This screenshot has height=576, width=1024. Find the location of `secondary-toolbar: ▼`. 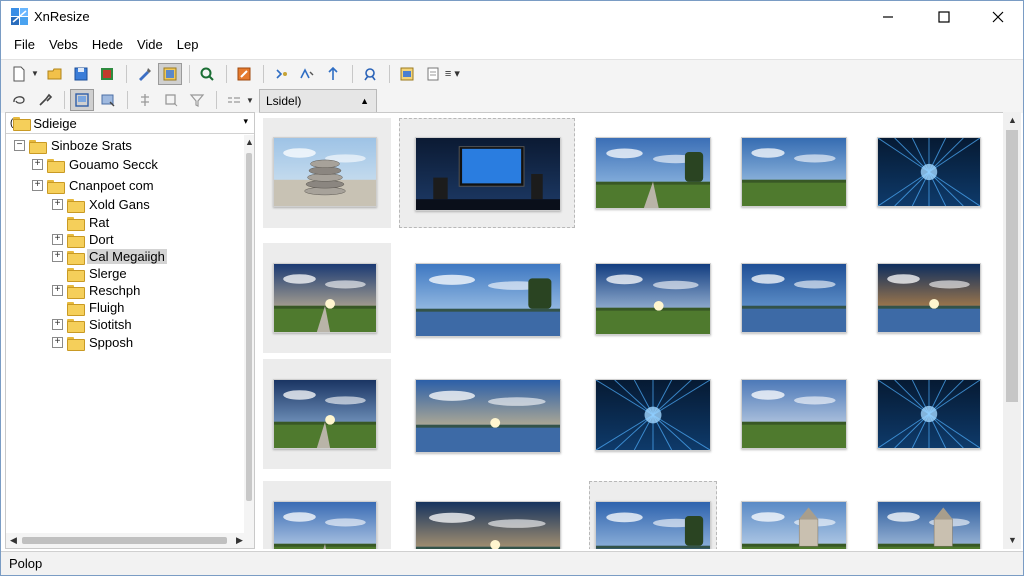

secondary-toolbar: ▼ is located at coordinates (512, 100).